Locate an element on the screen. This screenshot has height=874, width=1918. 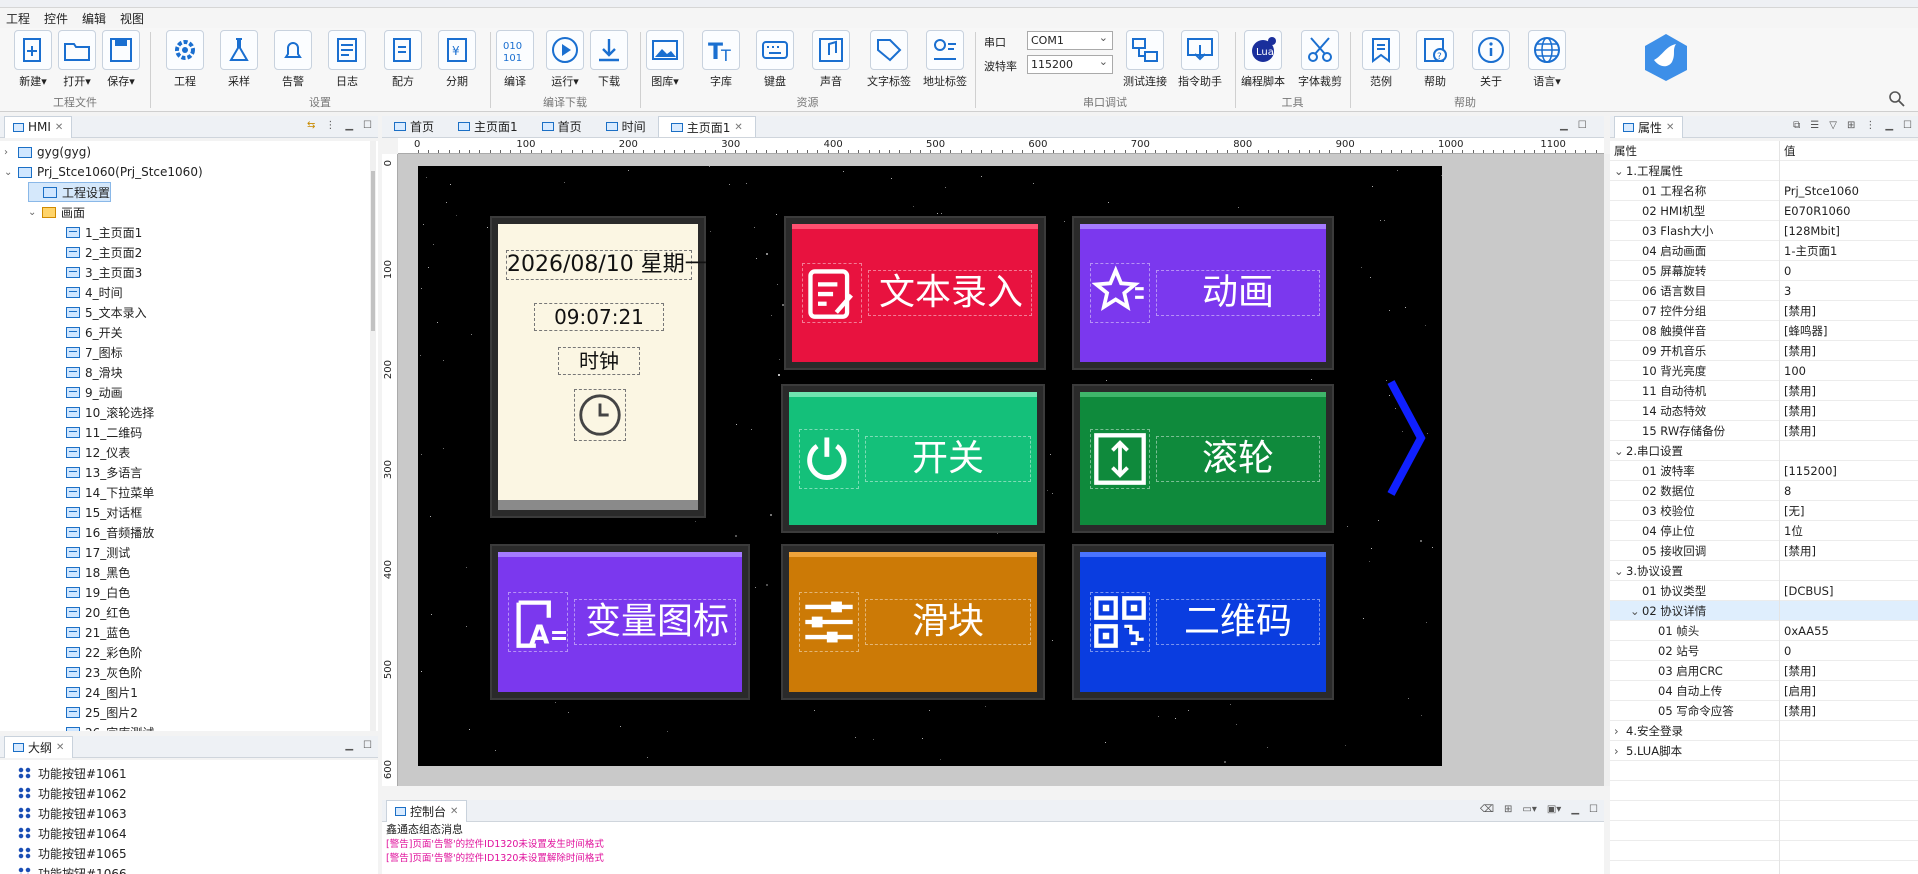
tree-item: 8_滑块 is located at coordinates (87, 372).